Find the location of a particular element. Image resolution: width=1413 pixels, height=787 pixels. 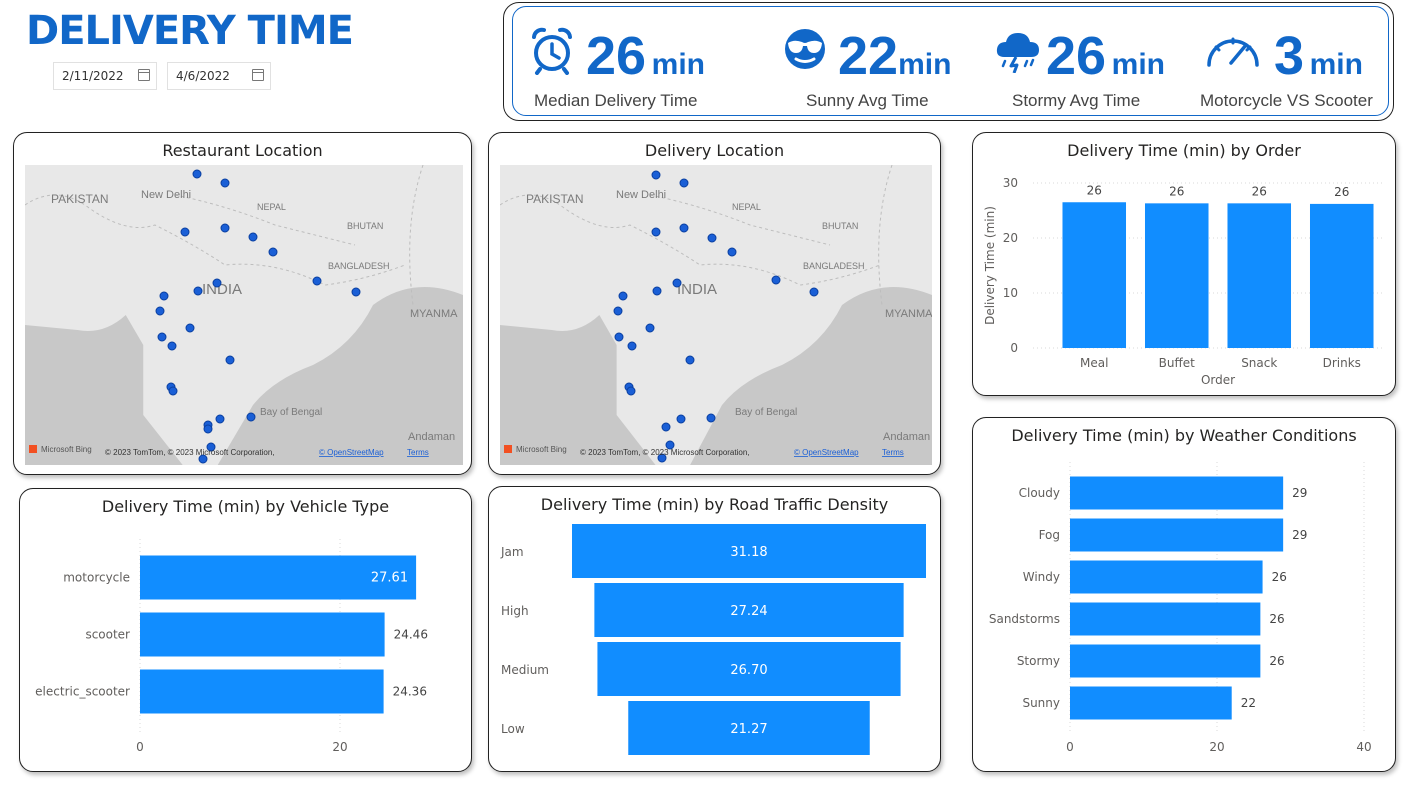

bar-drinks is located at coordinates (1341, 275).